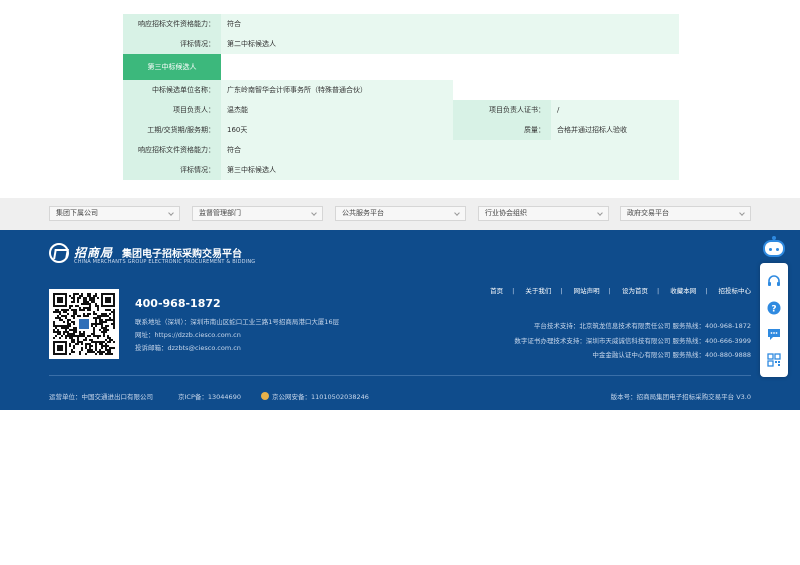 Image resolution: width=800 pixels, height=565 pixels. I want to click on platform-name: 集团电子招标采购交易平台, so click(182, 254).